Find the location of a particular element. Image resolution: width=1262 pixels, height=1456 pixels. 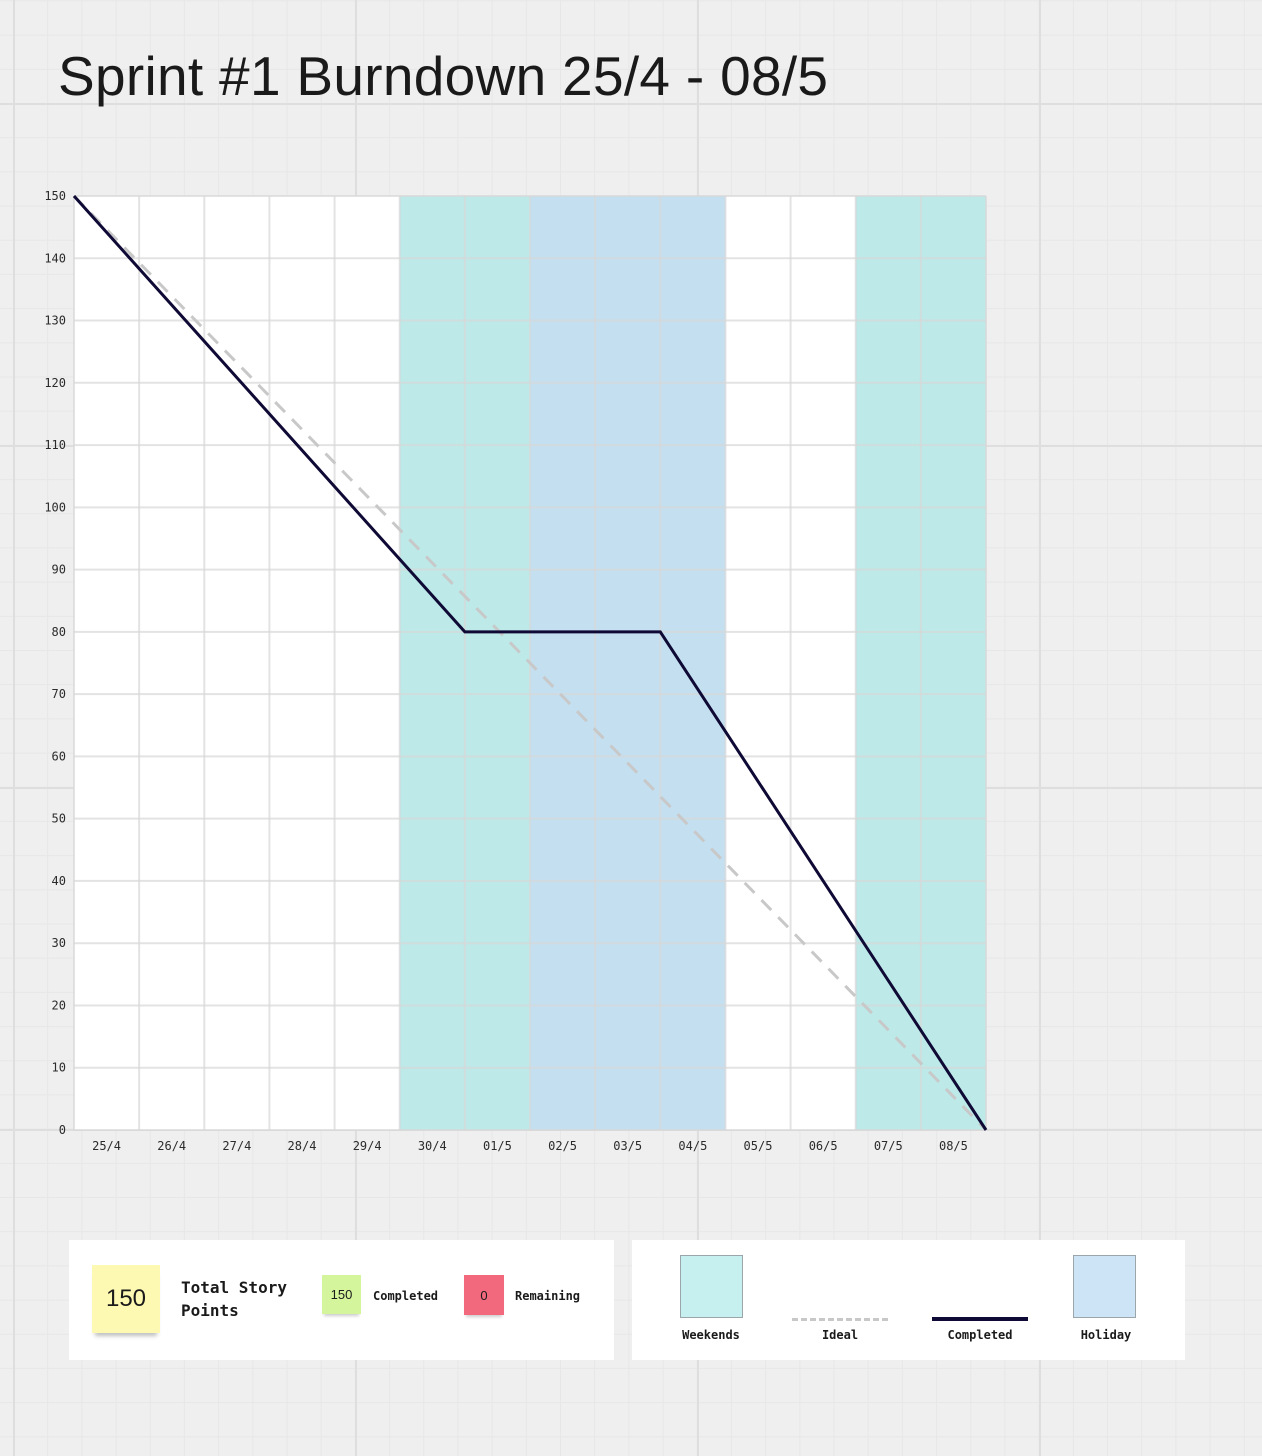

legend-completed-label: Completed is located at coordinates (980, 1335).